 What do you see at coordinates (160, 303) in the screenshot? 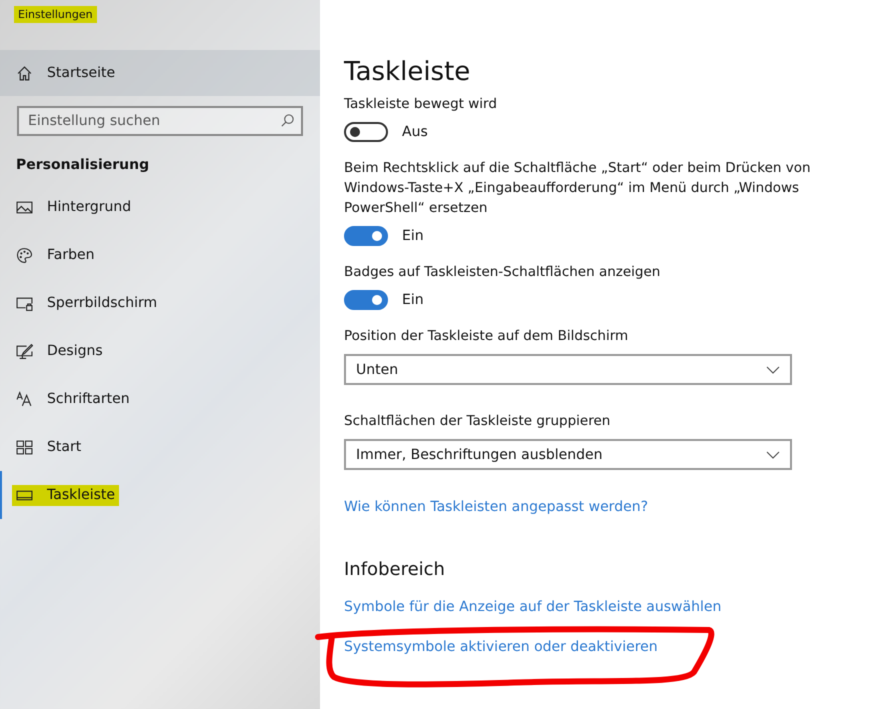
I see `nav-item: Sperrbildschirm` at bounding box center [160, 303].